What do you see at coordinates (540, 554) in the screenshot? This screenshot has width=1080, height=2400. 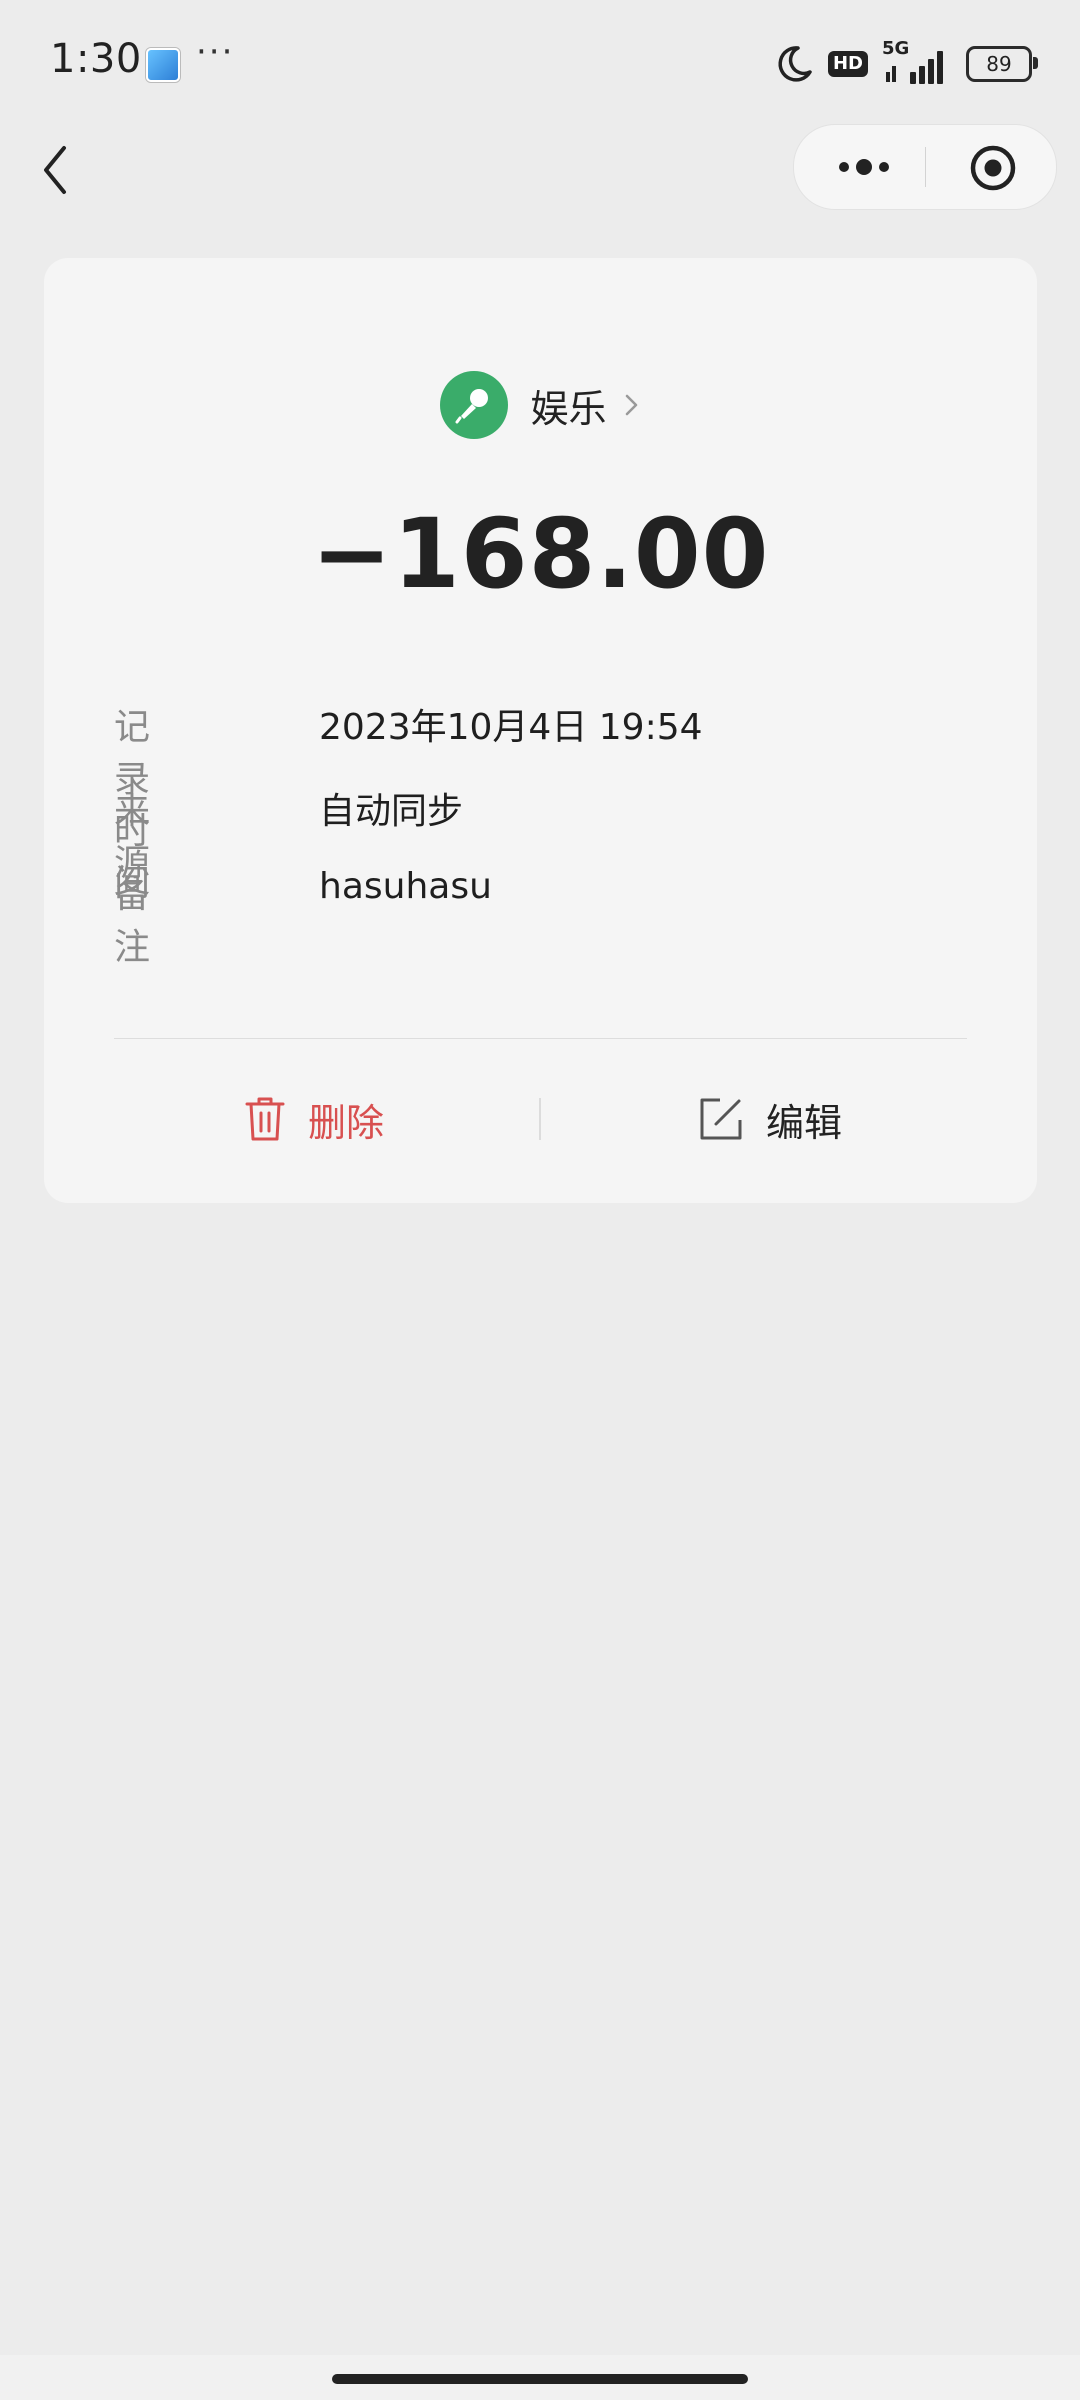 I see `amount: −168.00` at bounding box center [540, 554].